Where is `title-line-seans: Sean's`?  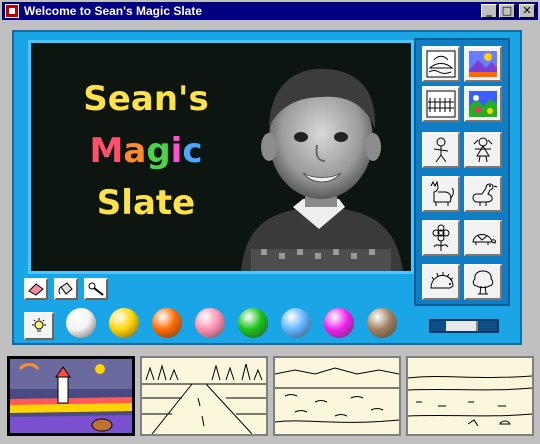
title-line-seans: Sean's is located at coordinates (146, 99).